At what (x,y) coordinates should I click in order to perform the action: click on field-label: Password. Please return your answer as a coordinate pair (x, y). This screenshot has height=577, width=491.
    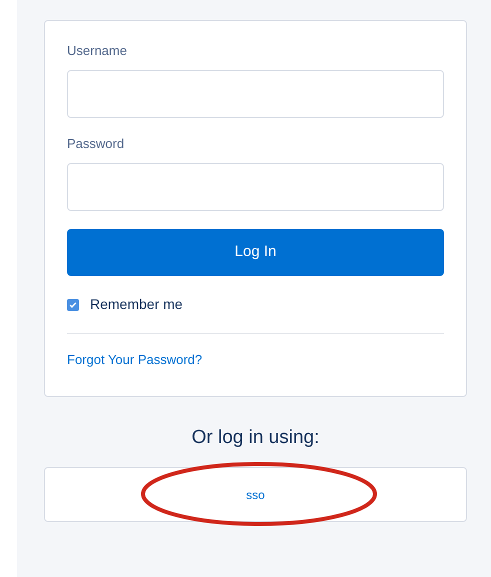
    Looking at the image, I should click on (96, 144).